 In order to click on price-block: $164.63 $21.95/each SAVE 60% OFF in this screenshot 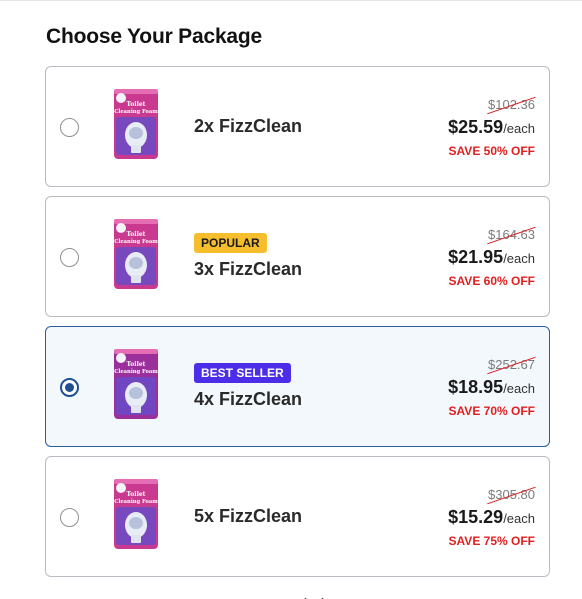, I will do `click(491, 257)`.